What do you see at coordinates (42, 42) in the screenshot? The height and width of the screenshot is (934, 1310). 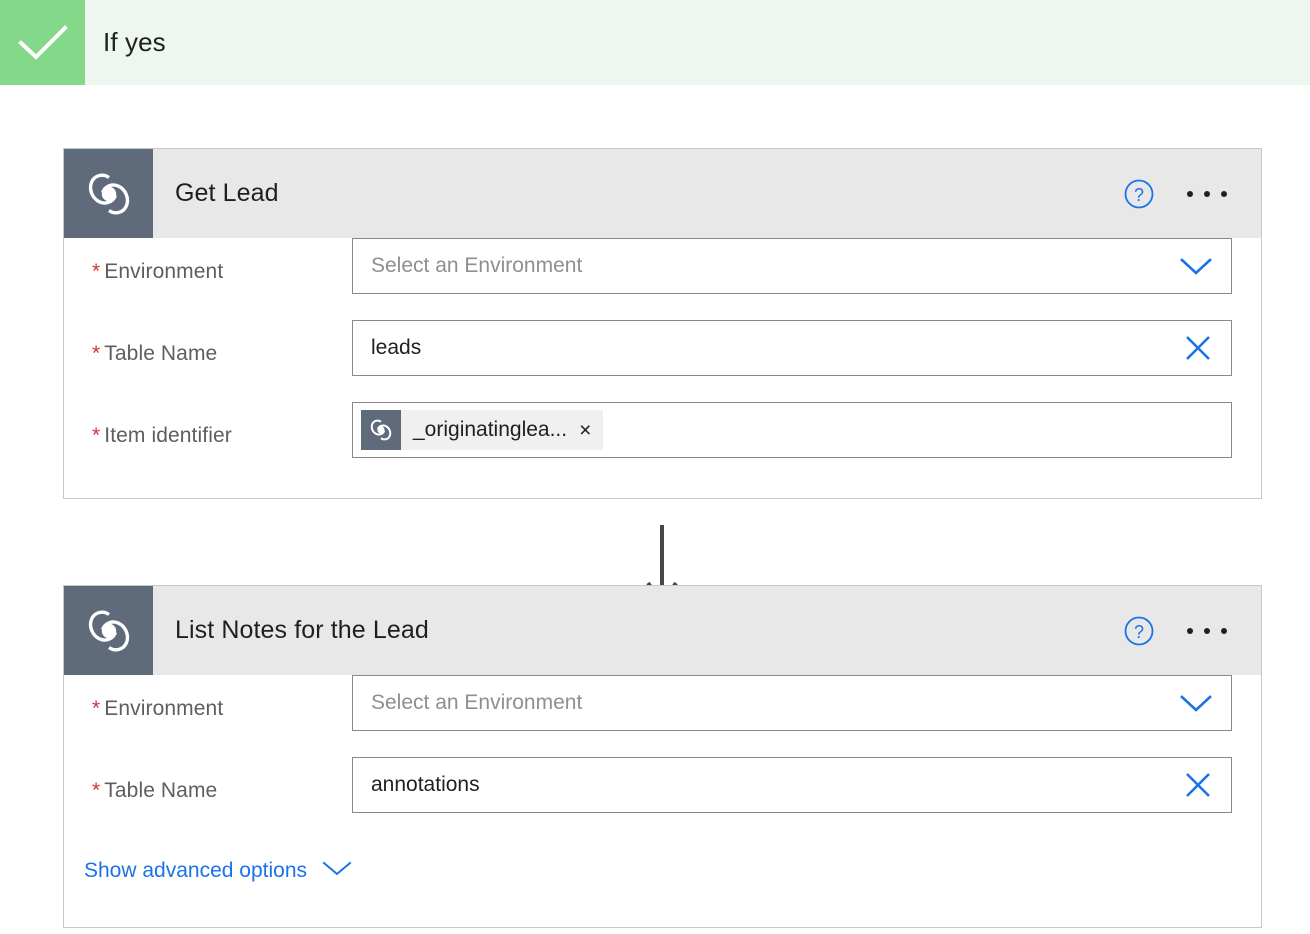 I see `check-icon` at bounding box center [42, 42].